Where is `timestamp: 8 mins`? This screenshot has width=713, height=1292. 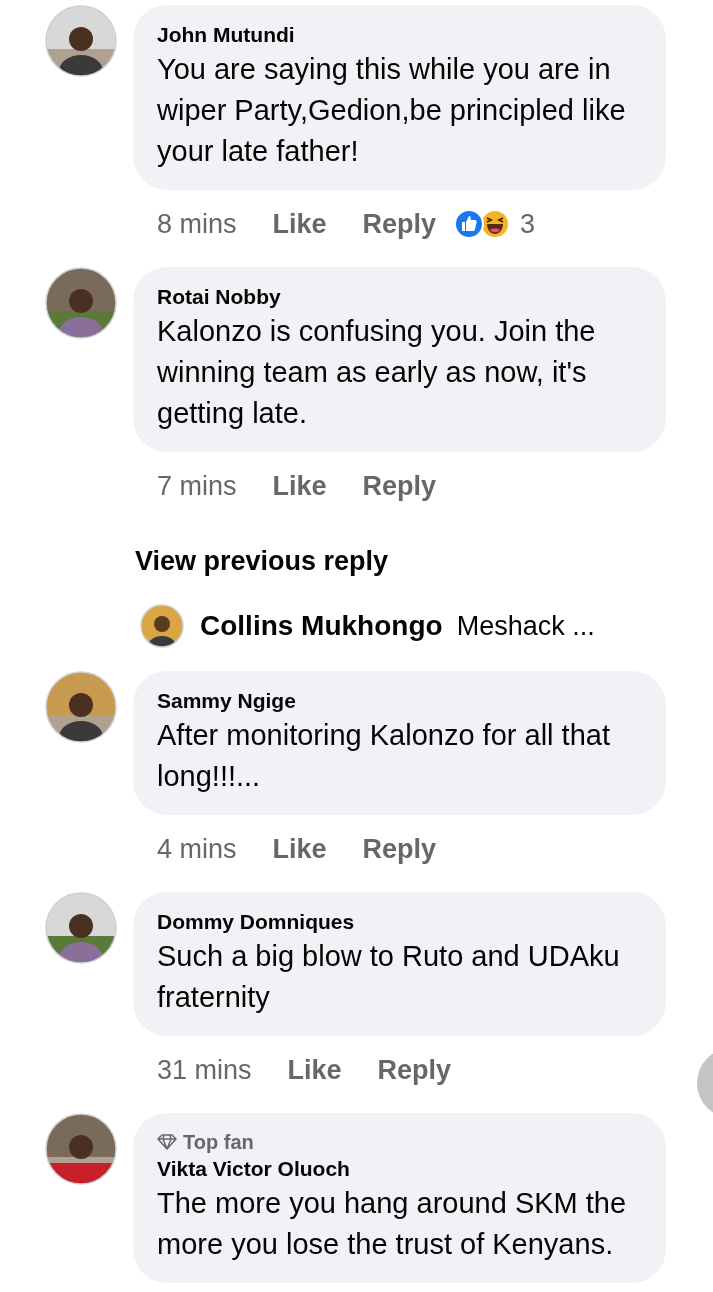 timestamp: 8 mins is located at coordinates (197, 224).